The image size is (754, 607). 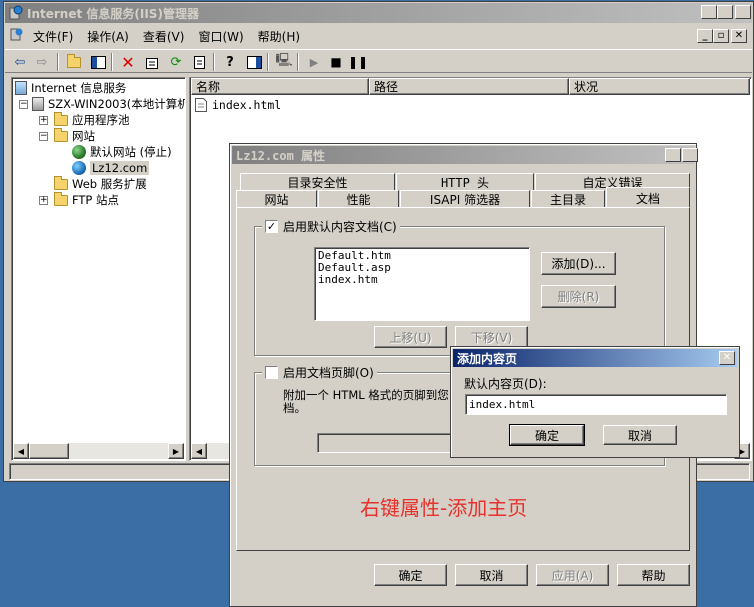 What do you see at coordinates (422, 280) in the screenshot?
I see `list-item: index.htm` at bounding box center [422, 280].